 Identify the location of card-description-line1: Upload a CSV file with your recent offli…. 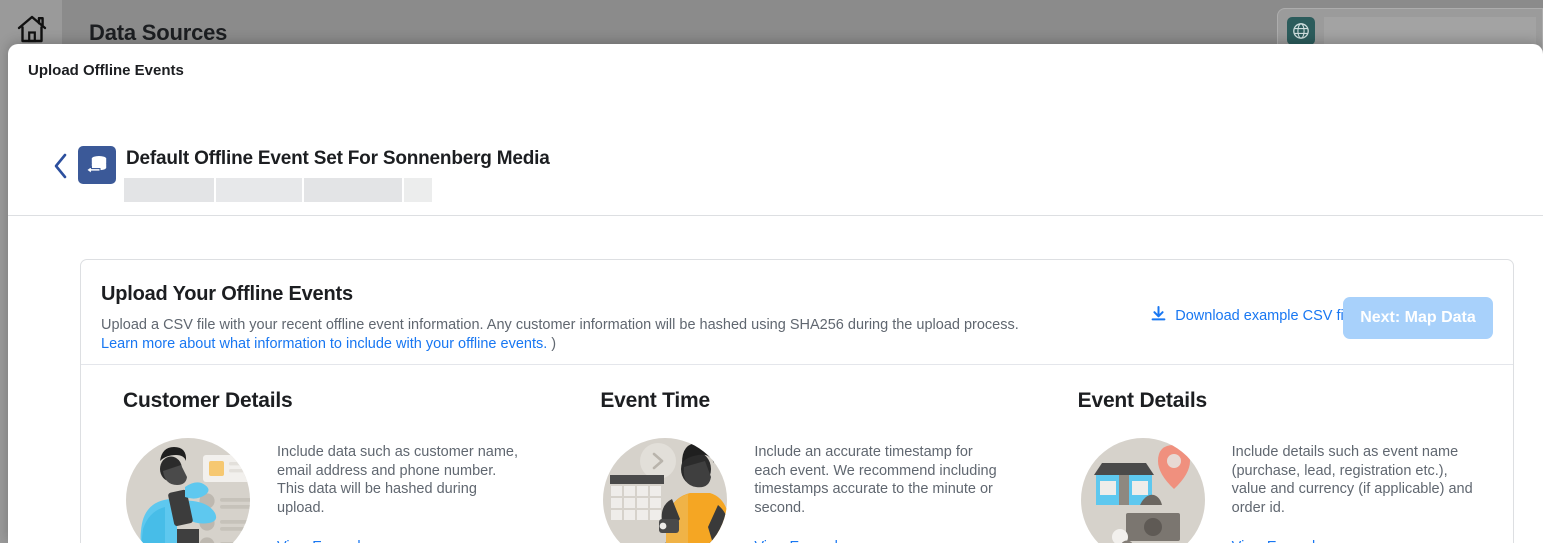
(560, 325).